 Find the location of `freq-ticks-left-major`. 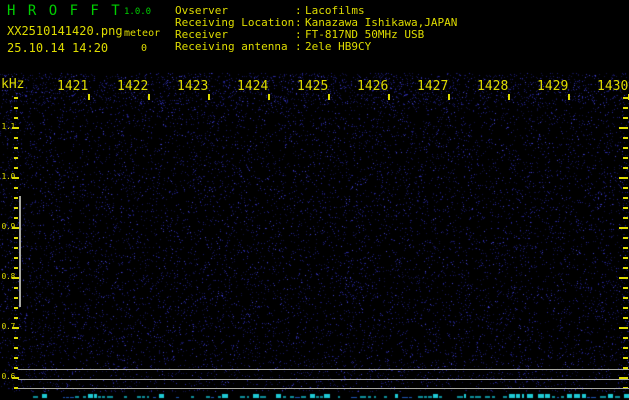

freq-ticks-left-major is located at coordinates (15, 253).